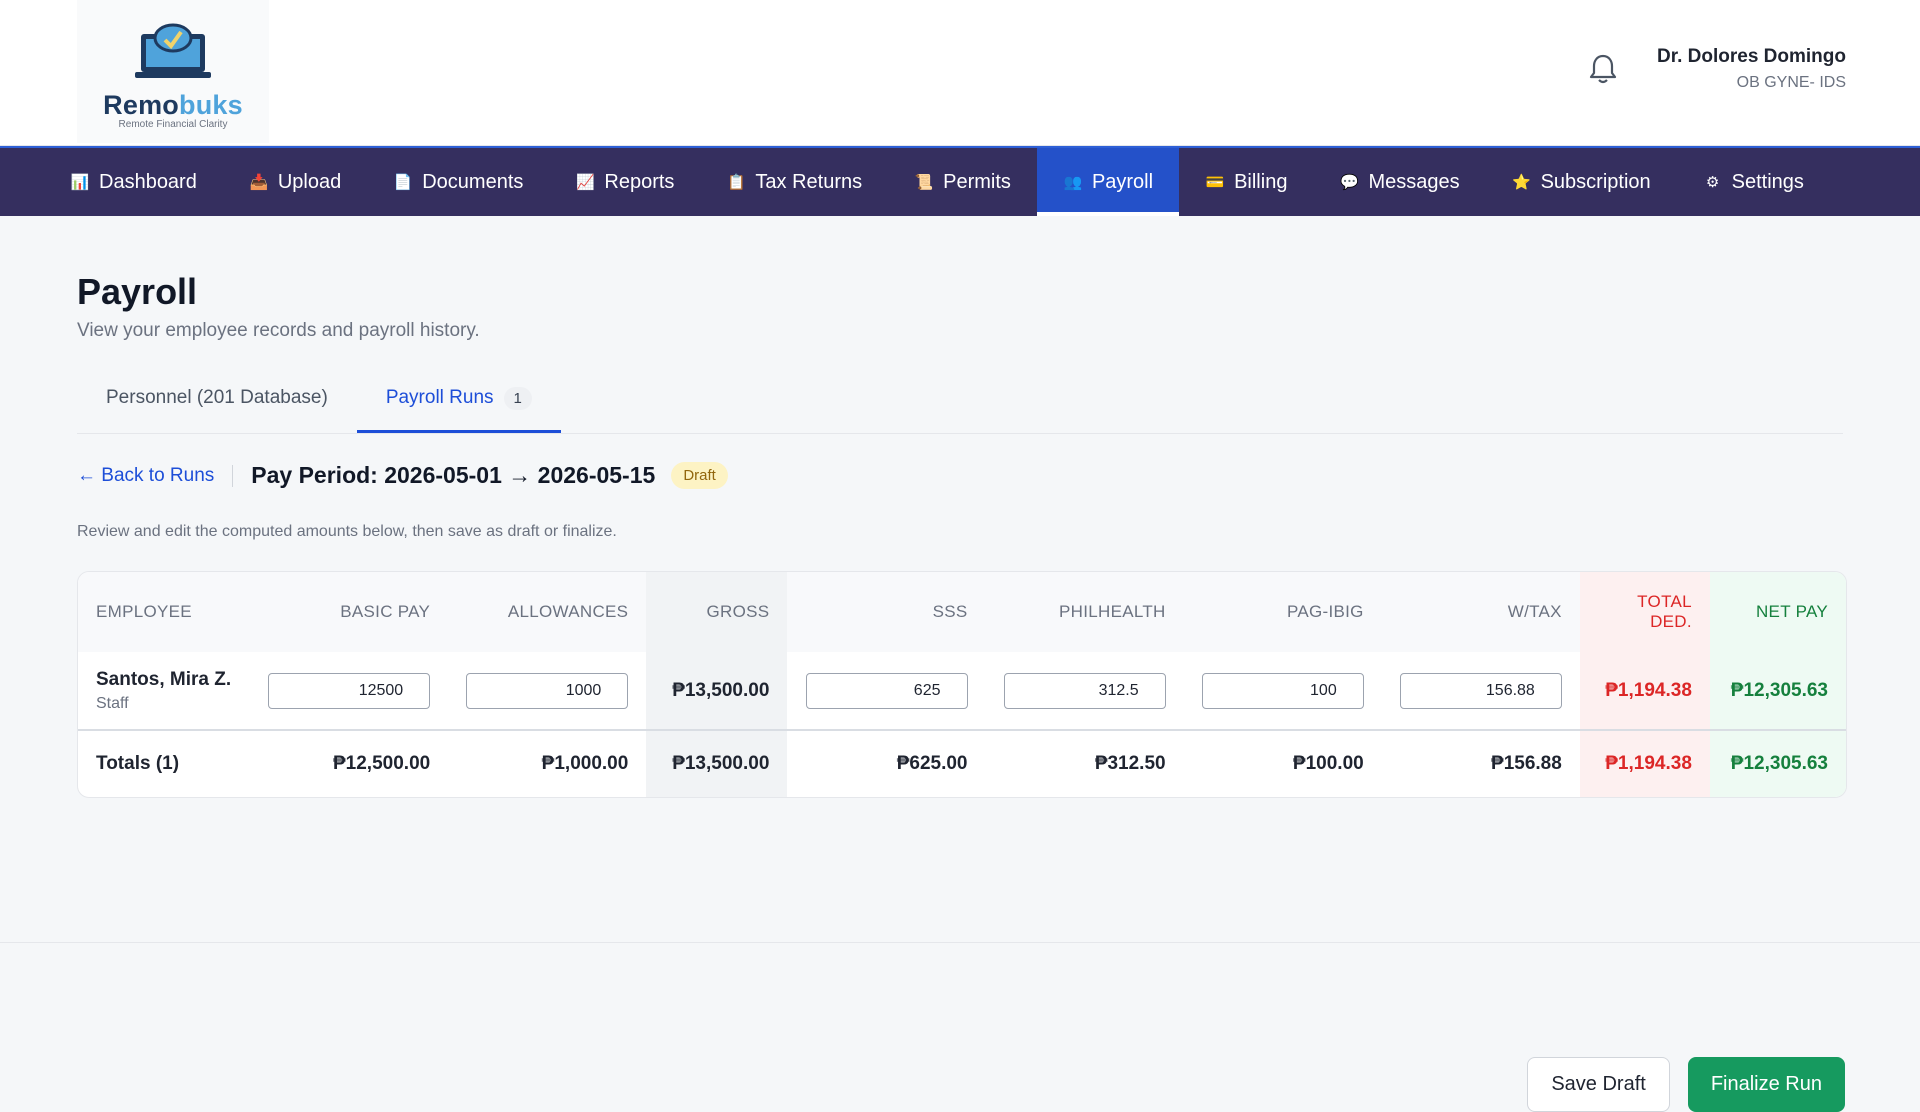 The image size is (1920, 1112). I want to click on speech-bubble-icon: 💬, so click(1349, 182).